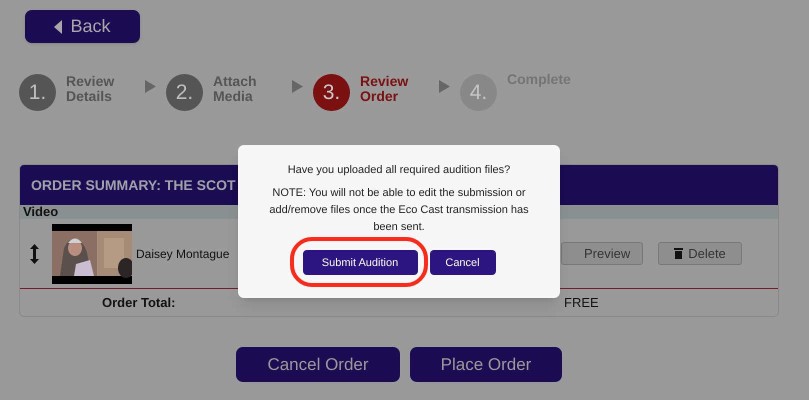 This screenshot has width=809, height=400. I want to click on performer-name: Daisey Montague, so click(183, 254).